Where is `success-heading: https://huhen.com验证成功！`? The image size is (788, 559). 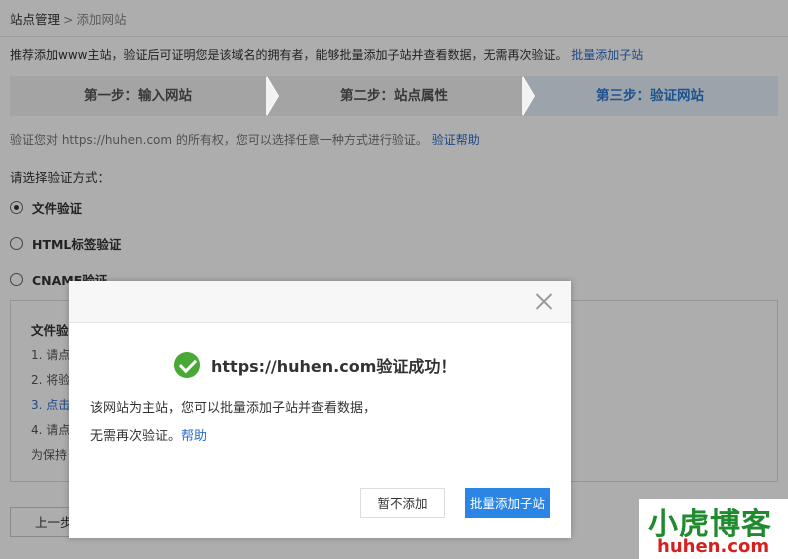
success-heading: https://huhen.com验证成功！ is located at coordinates (315, 365).